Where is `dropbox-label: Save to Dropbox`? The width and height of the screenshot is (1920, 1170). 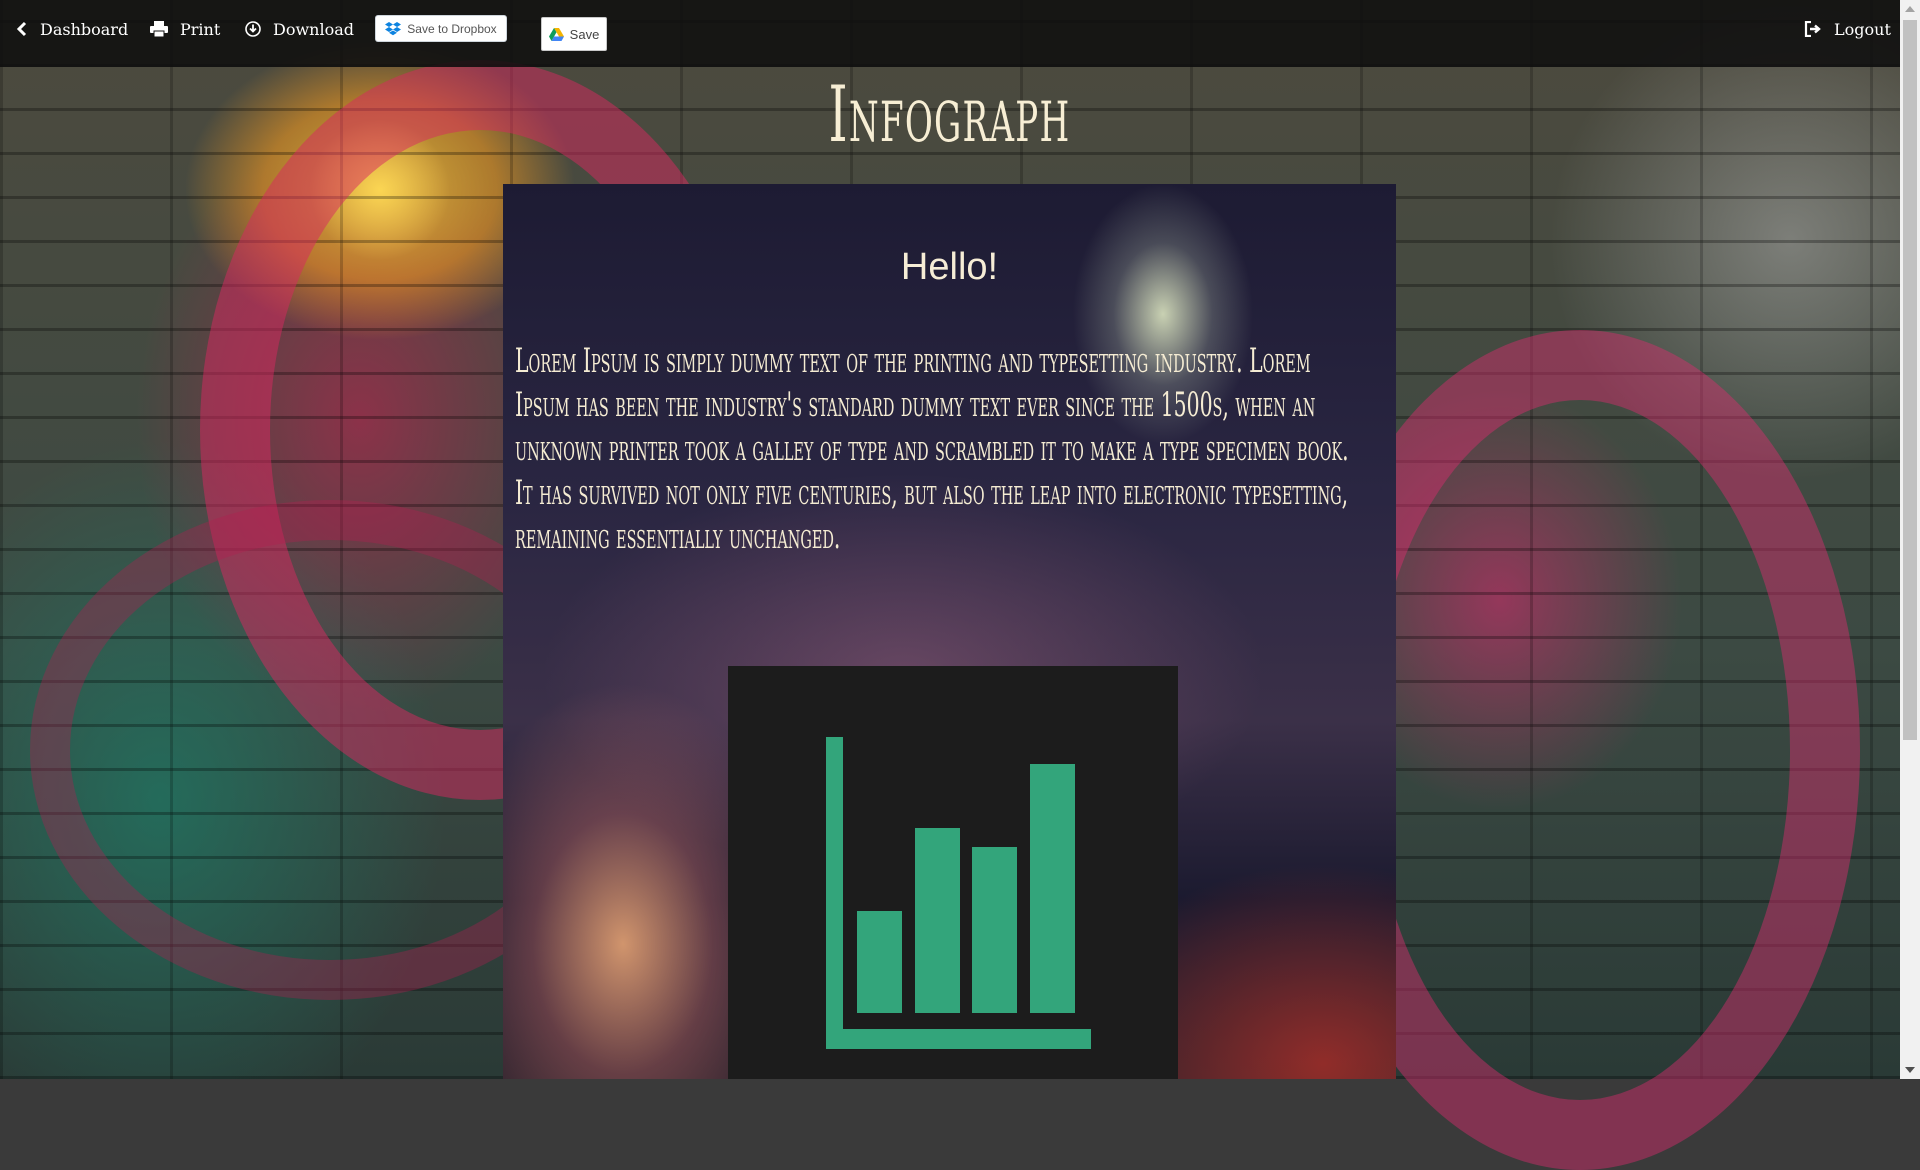
dropbox-label: Save to Dropbox is located at coordinates (452, 28).